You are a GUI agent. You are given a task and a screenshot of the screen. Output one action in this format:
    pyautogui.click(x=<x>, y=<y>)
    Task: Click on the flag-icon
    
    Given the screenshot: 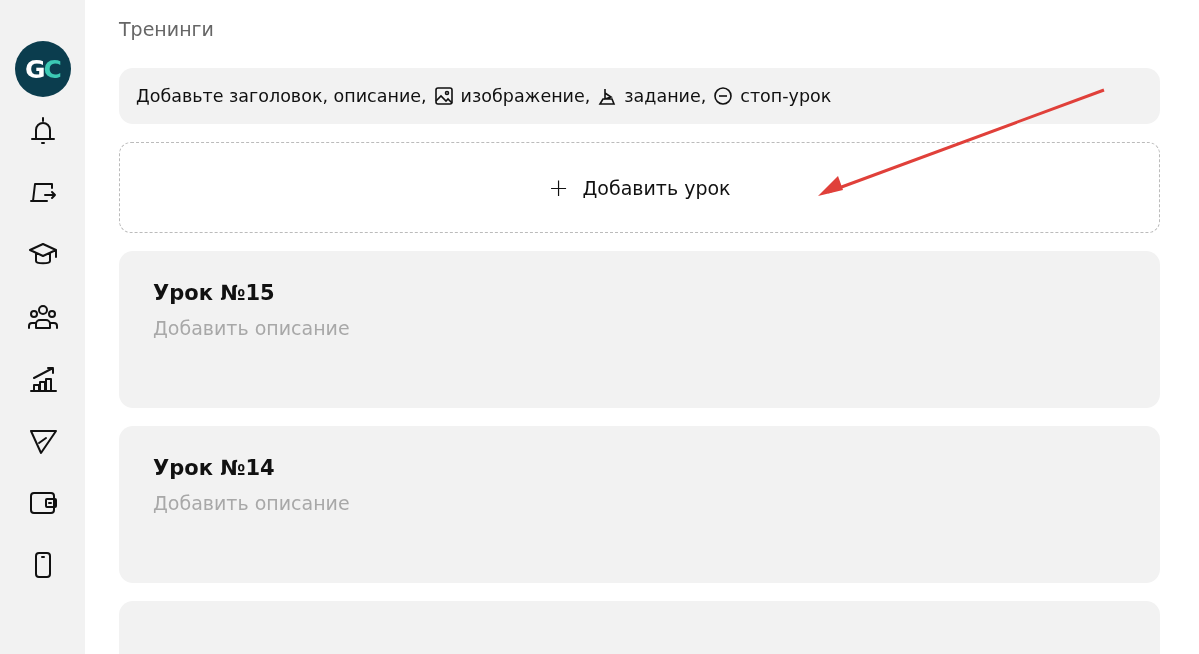 What is the action you would take?
    pyautogui.click(x=607, y=96)
    